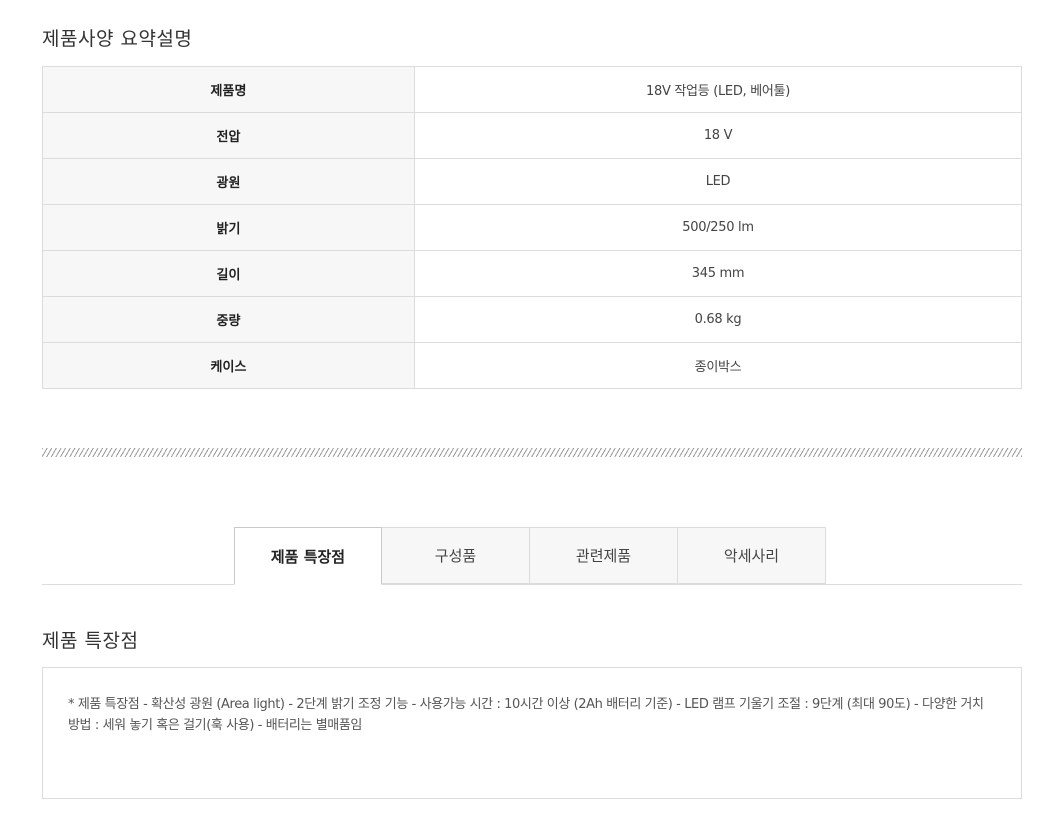 Image resolution: width=1058 pixels, height=814 pixels. What do you see at coordinates (228, 365) in the screenshot?
I see `spec-label-case: 케이스` at bounding box center [228, 365].